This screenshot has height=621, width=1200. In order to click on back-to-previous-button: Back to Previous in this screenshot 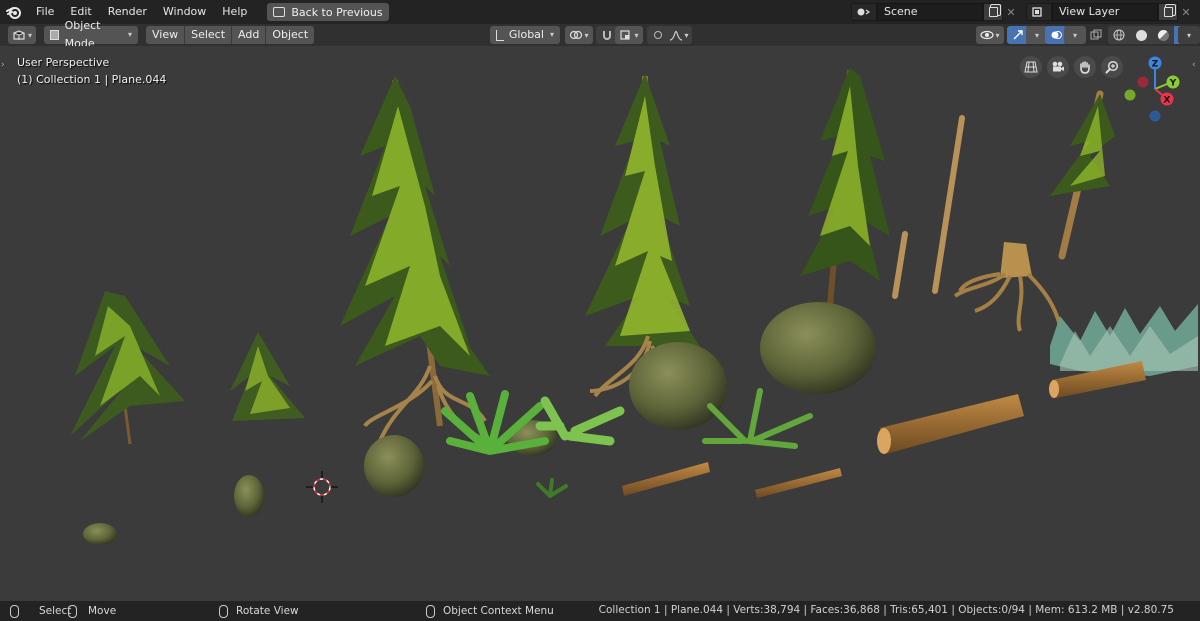, I will do `click(328, 12)`.